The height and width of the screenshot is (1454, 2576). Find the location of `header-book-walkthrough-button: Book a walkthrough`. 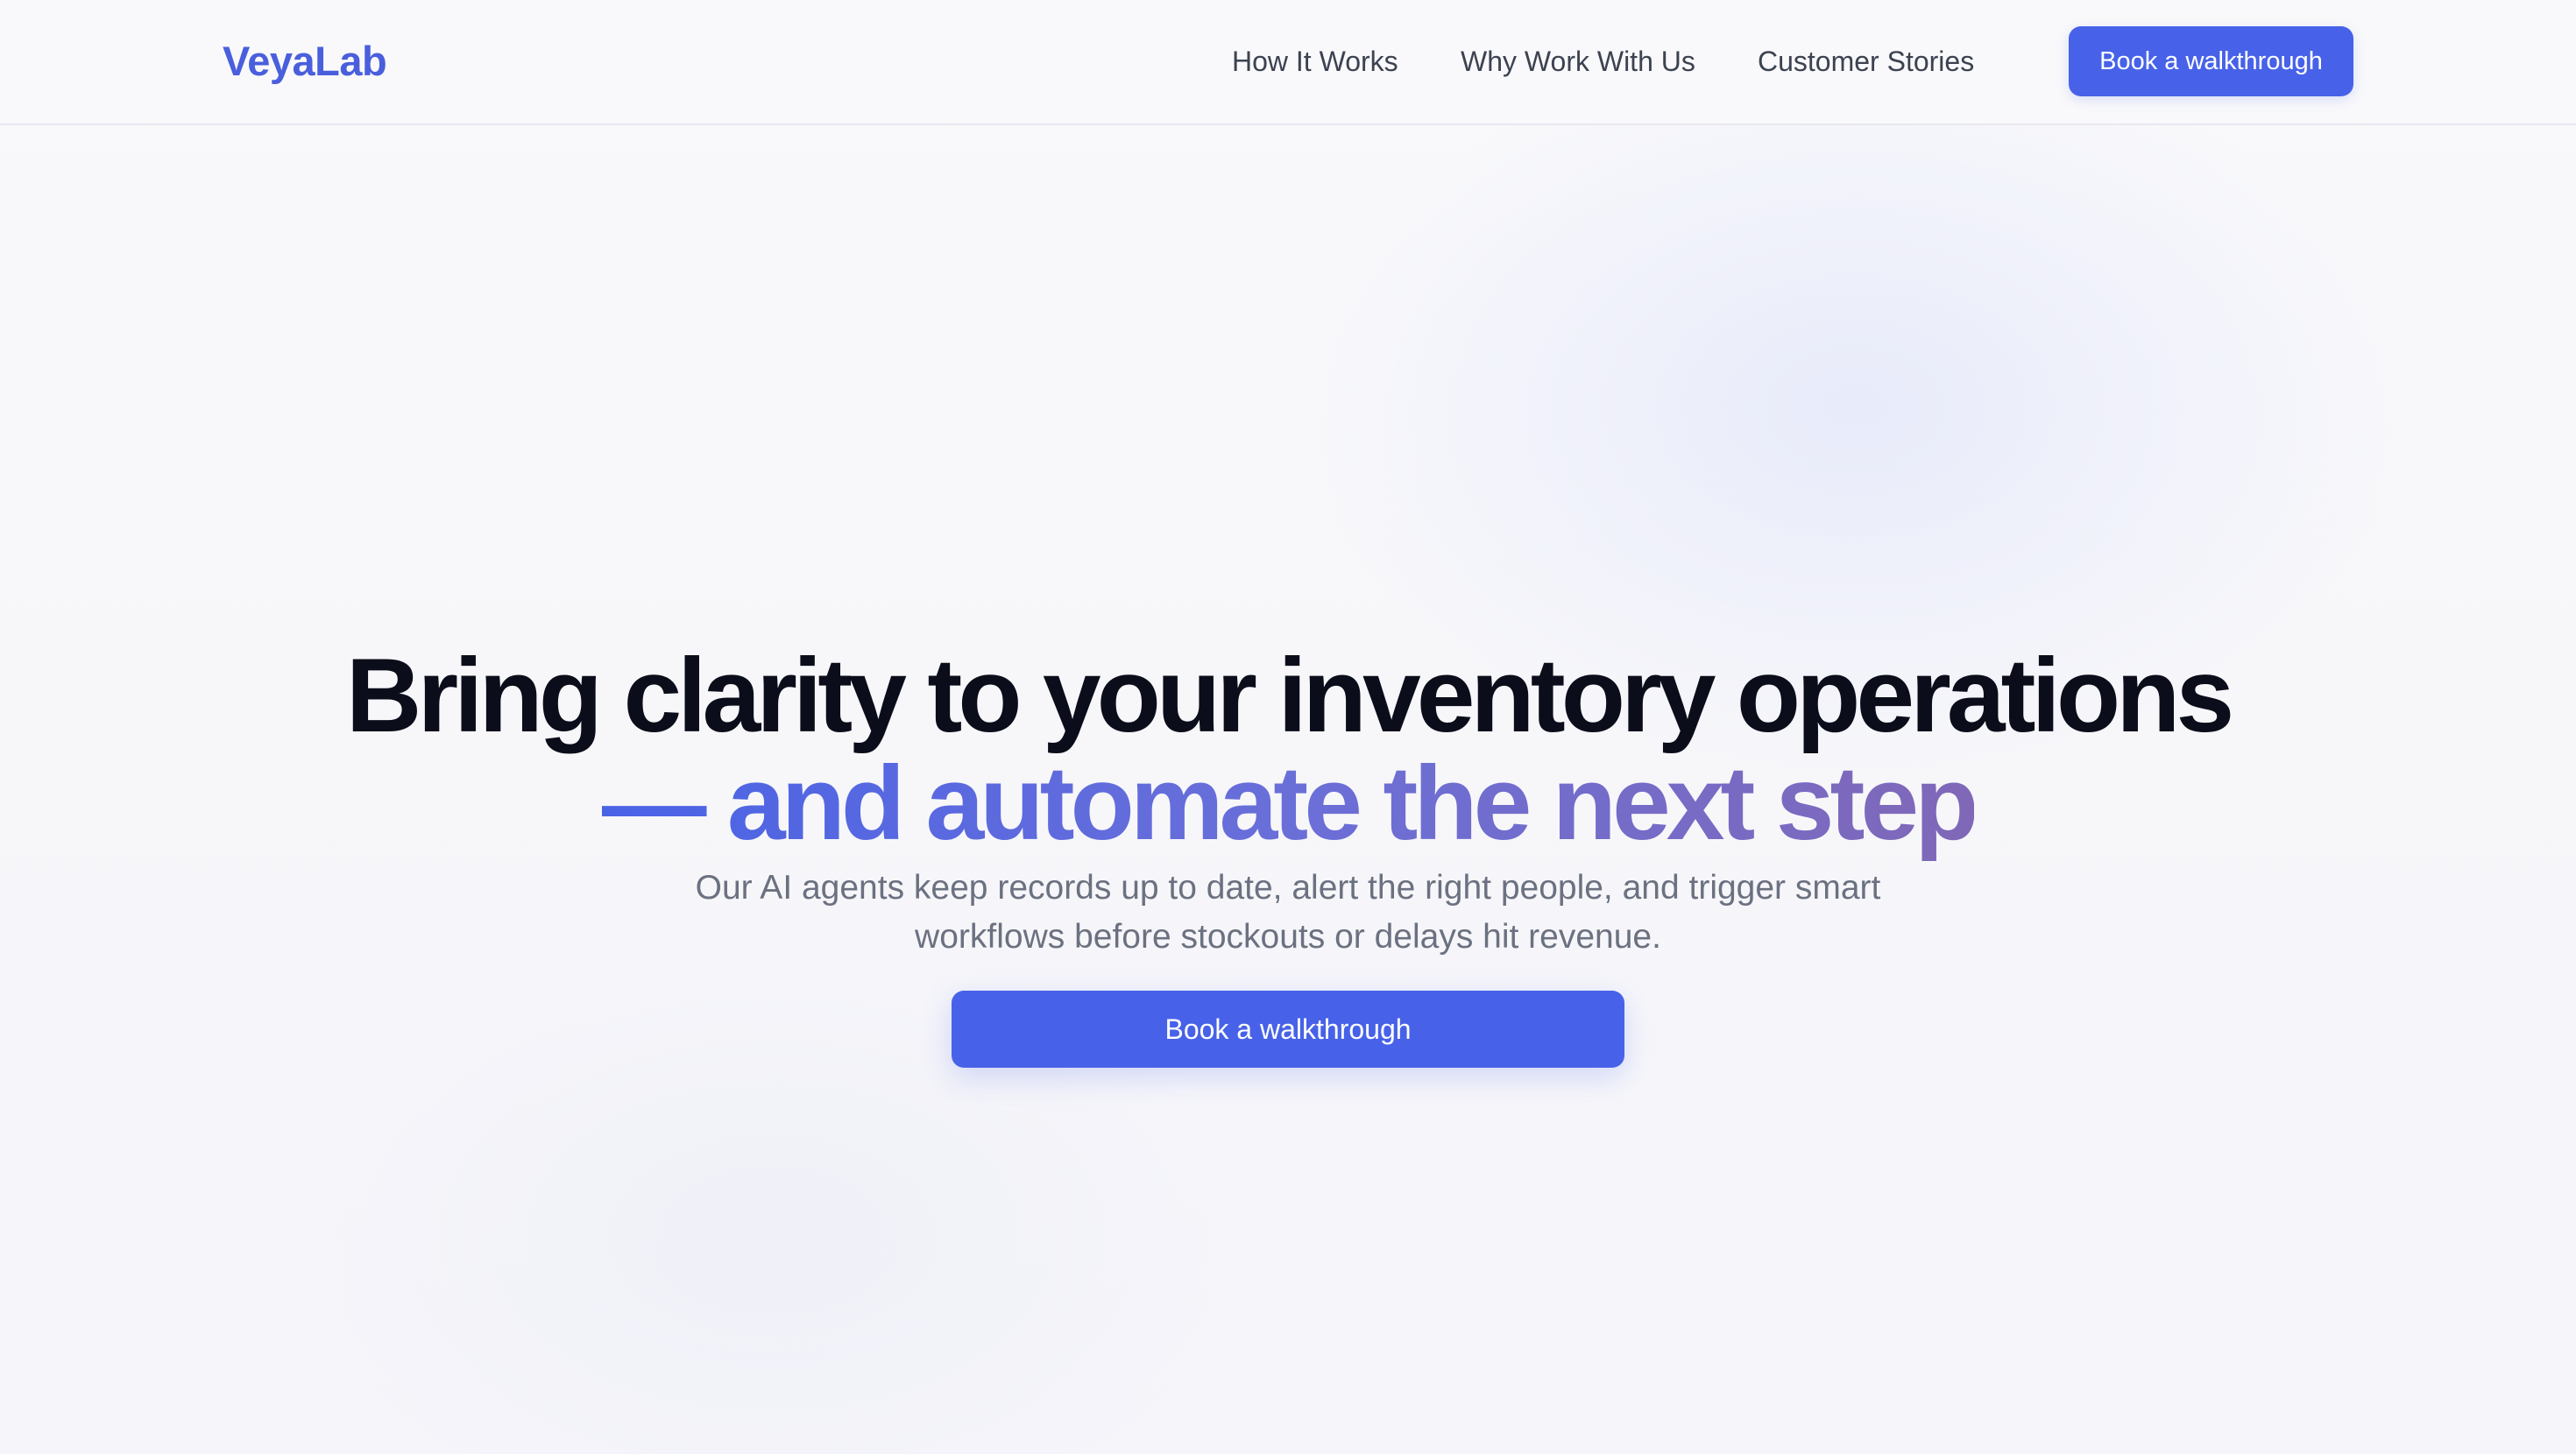

header-book-walkthrough-button: Book a walkthrough is located at coordinates (2211, 61).